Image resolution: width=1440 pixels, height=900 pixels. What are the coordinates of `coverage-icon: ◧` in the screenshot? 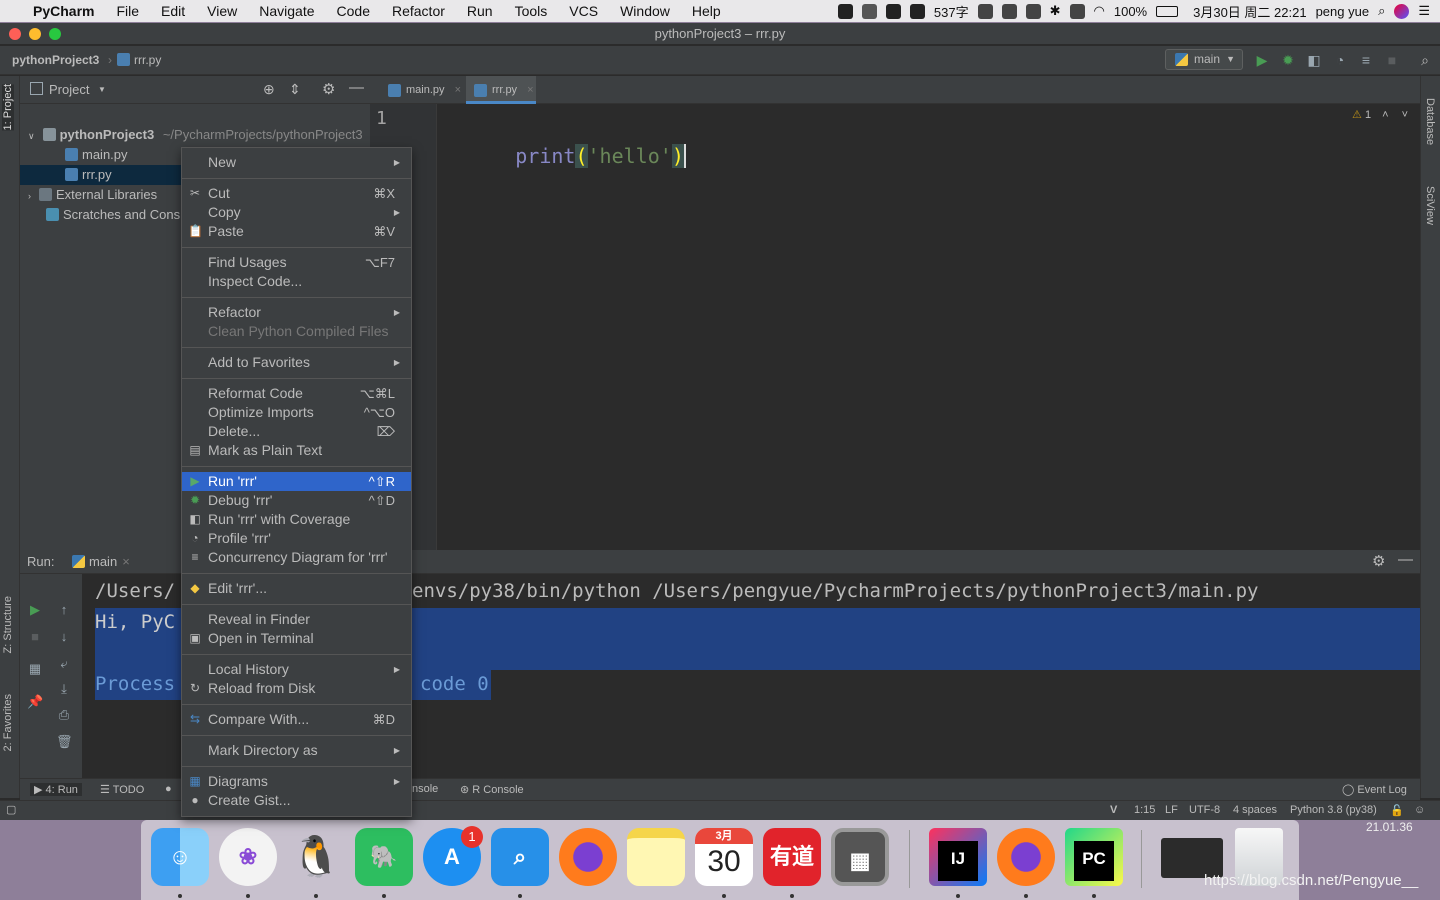 It's located at (1314, 60).